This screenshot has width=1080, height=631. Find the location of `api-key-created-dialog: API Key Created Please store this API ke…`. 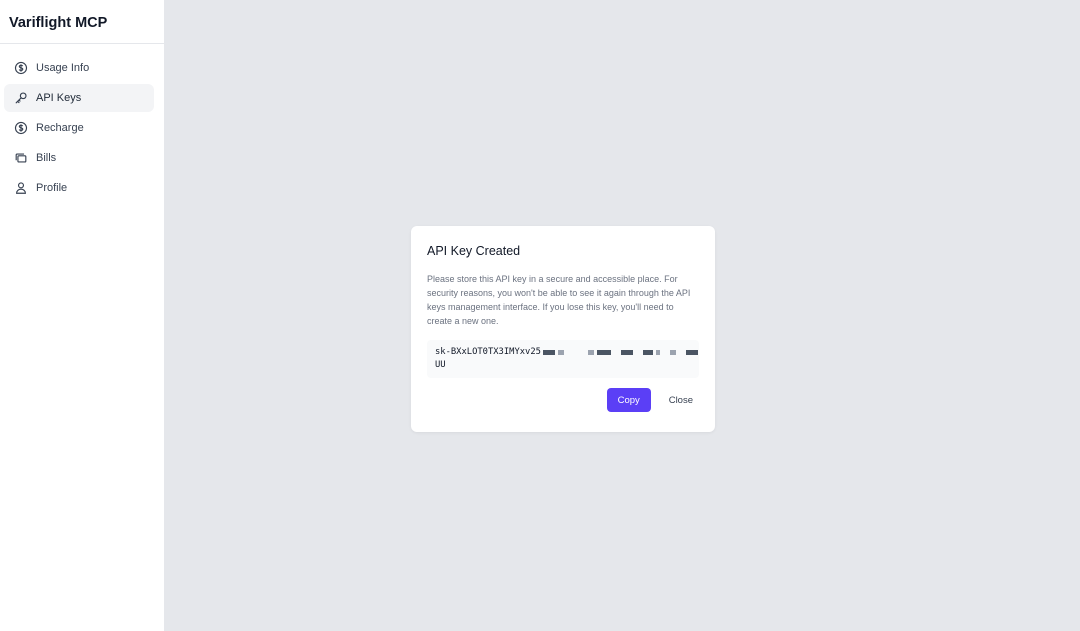

api-key-created-dialog: API Key Created Please store this API ke… is located at coordinates (563, 329).